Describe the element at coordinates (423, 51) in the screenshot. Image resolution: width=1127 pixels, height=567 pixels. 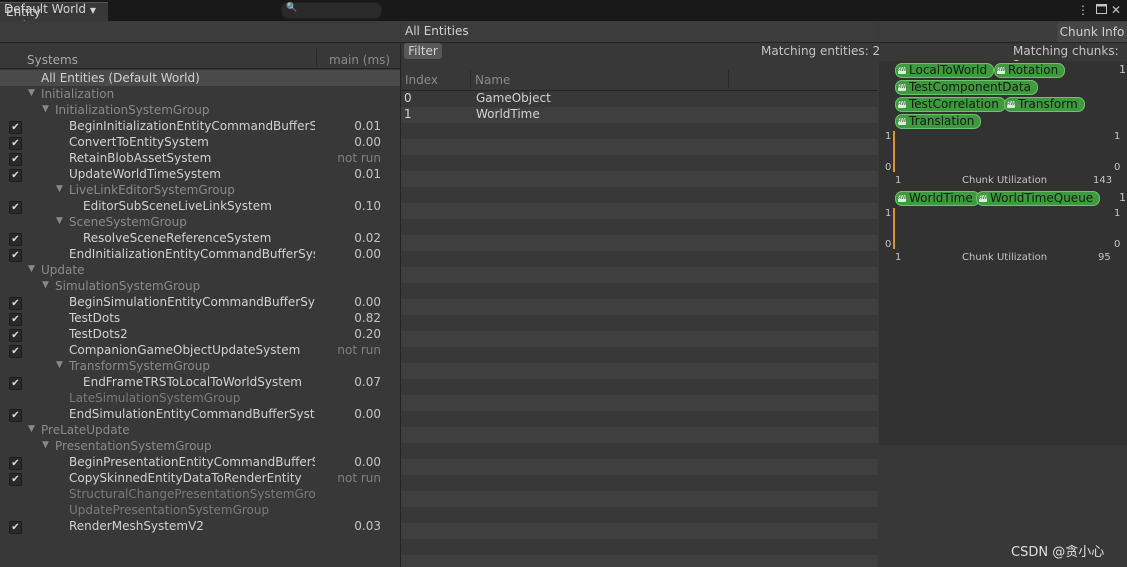
I see `filter-button: Filter` at that location.